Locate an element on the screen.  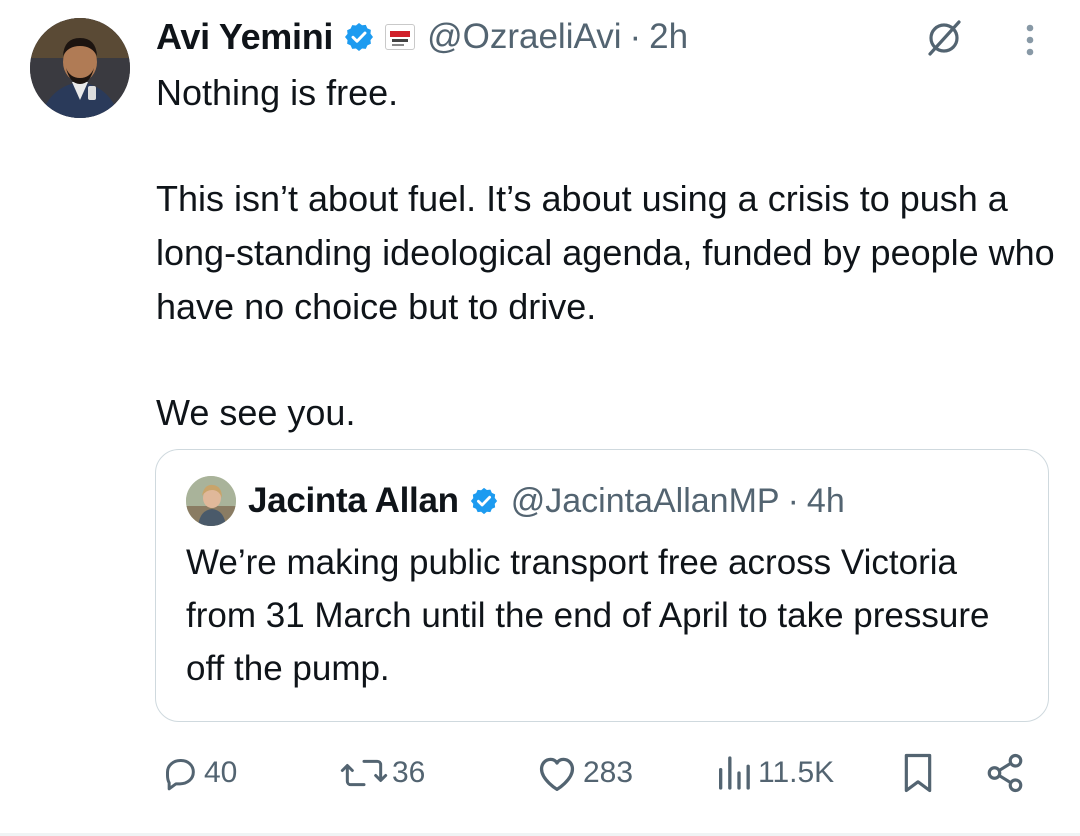
repost-button: 36 is located at coordinates (382, 773).